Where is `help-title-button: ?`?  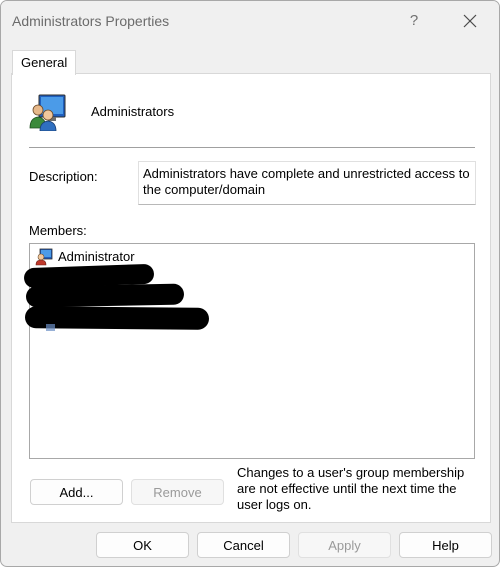 help-title-button: ? is located at coordinates (414, 21).